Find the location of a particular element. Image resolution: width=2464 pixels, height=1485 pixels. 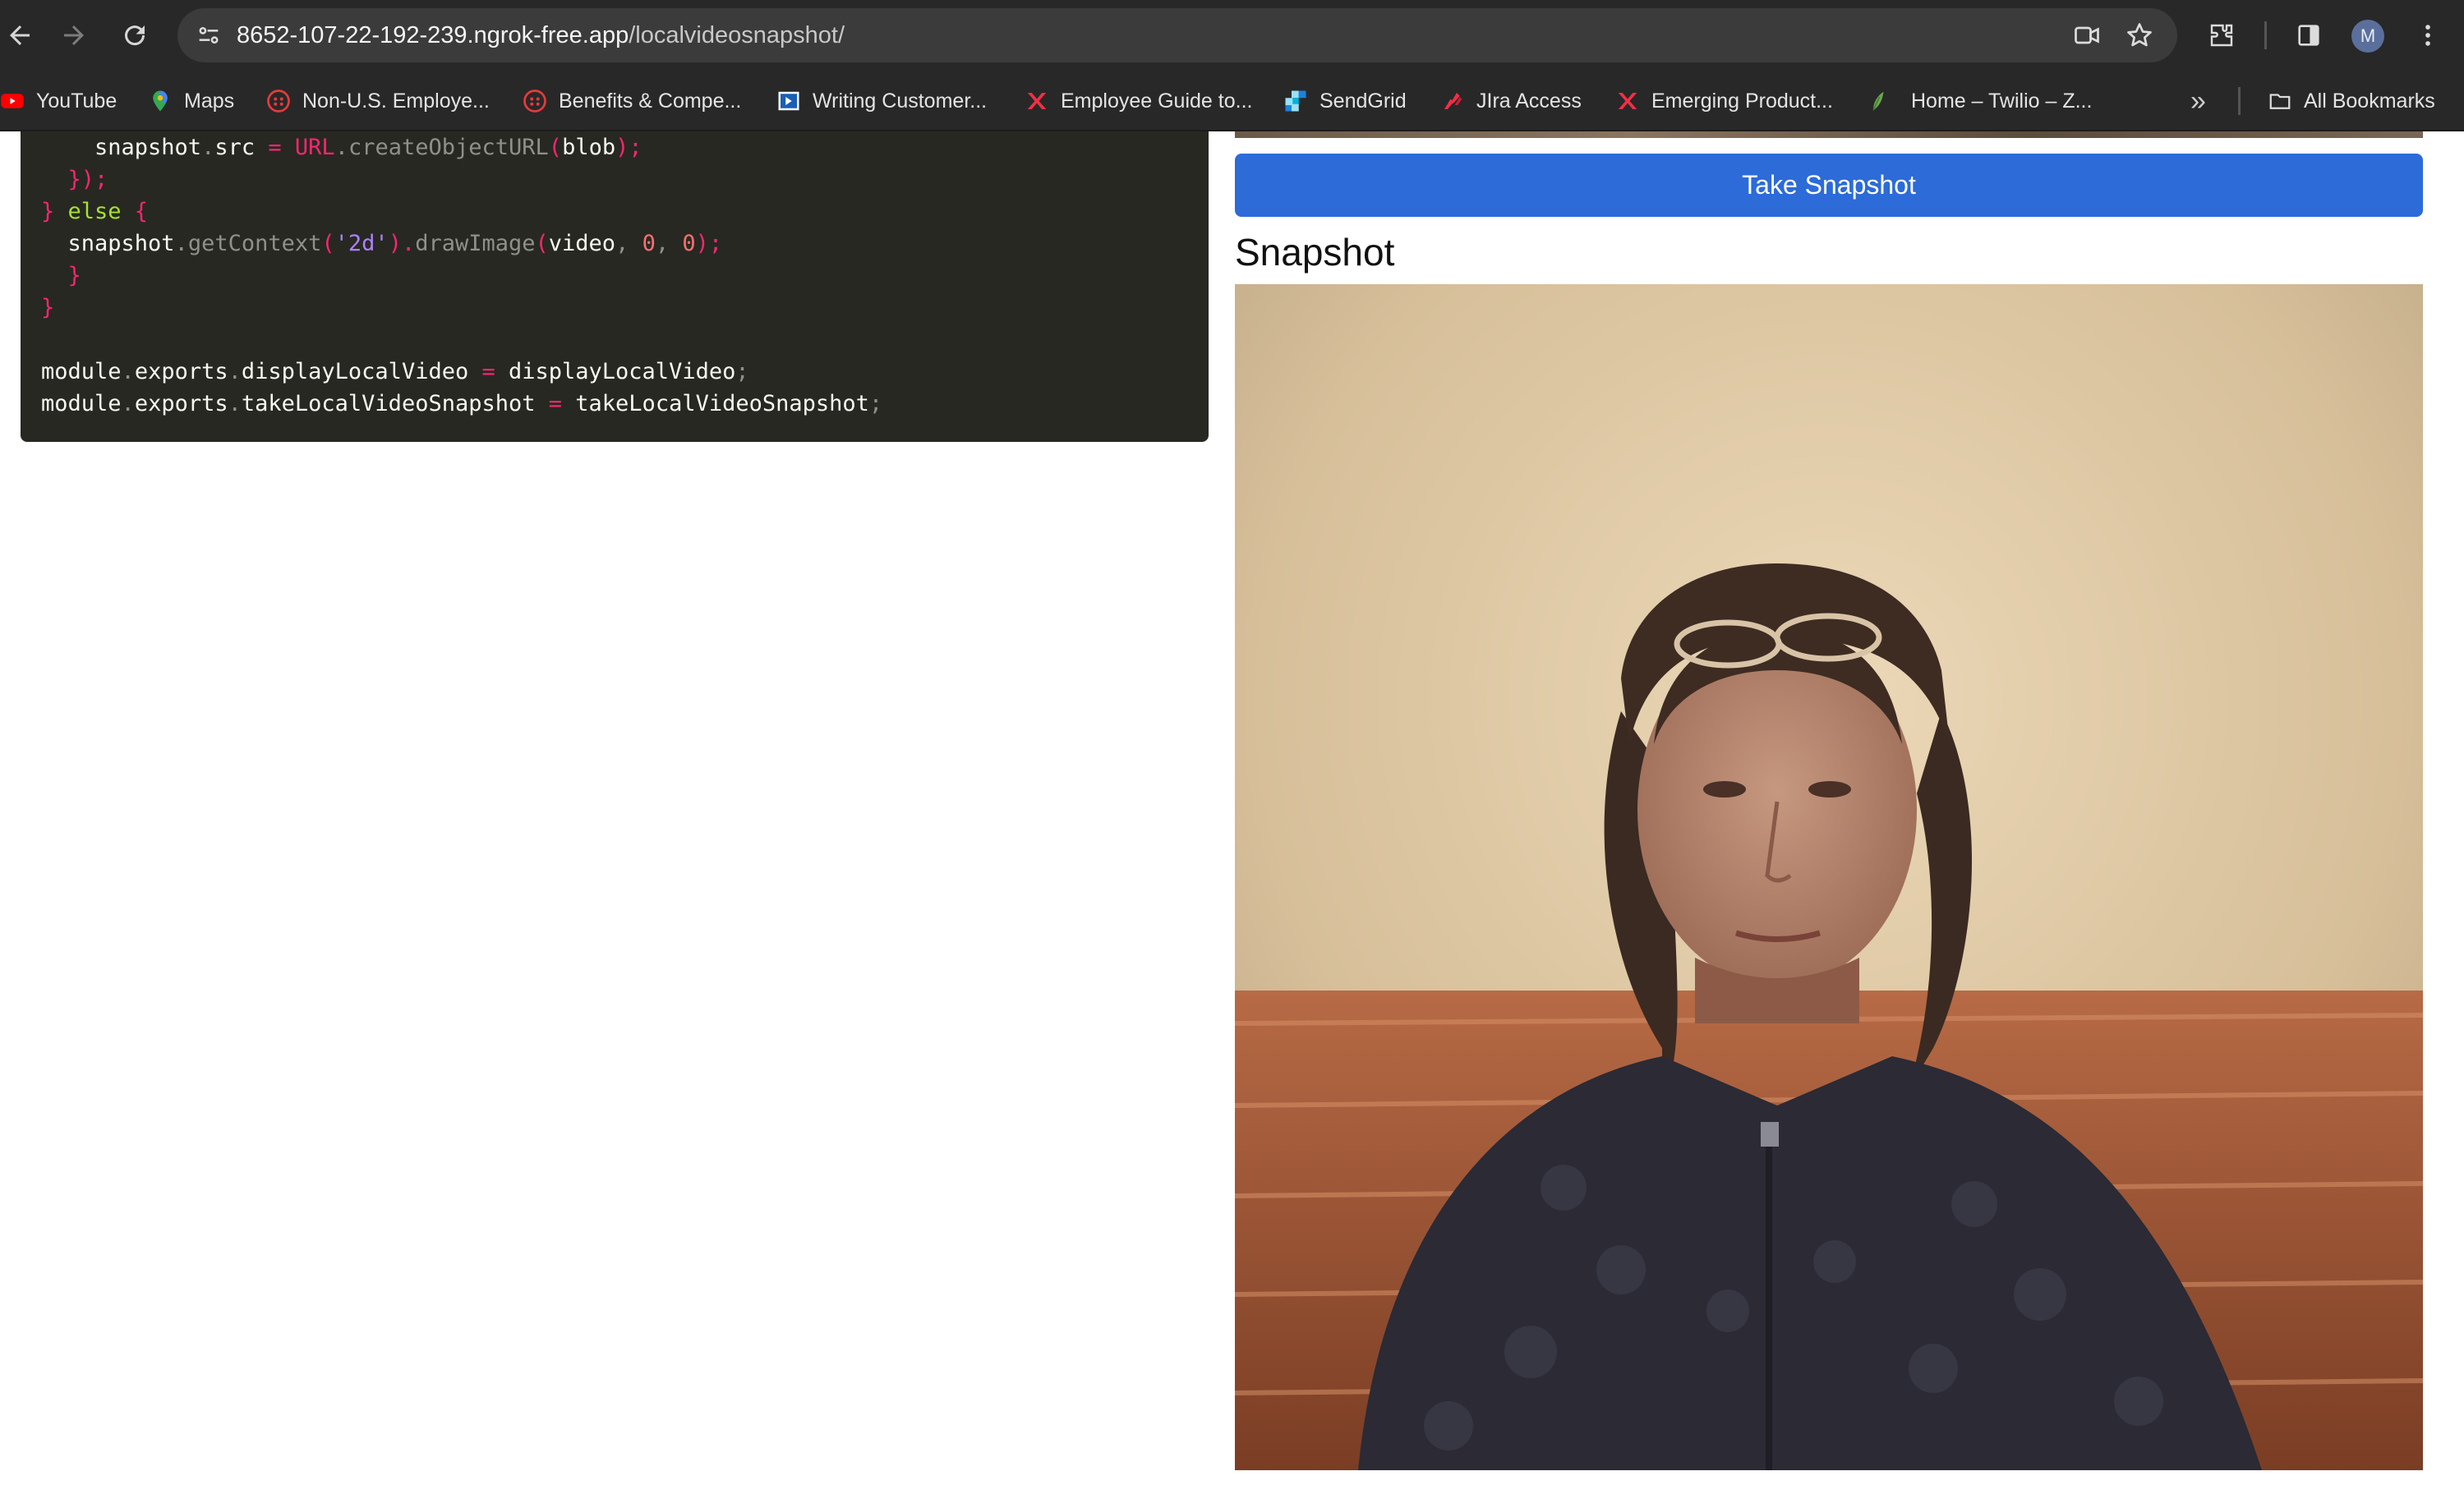

bookmark-label: SendGrid is located at coordinates (1364, 101).